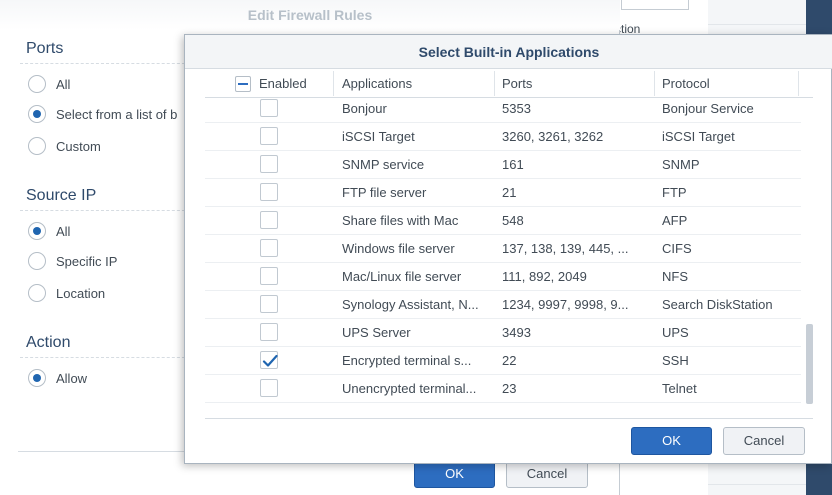  What do you see at coordinates (87, 261) in the screenshot?
I see `radio-label: Specific IP` at bounding box center [87, 261].